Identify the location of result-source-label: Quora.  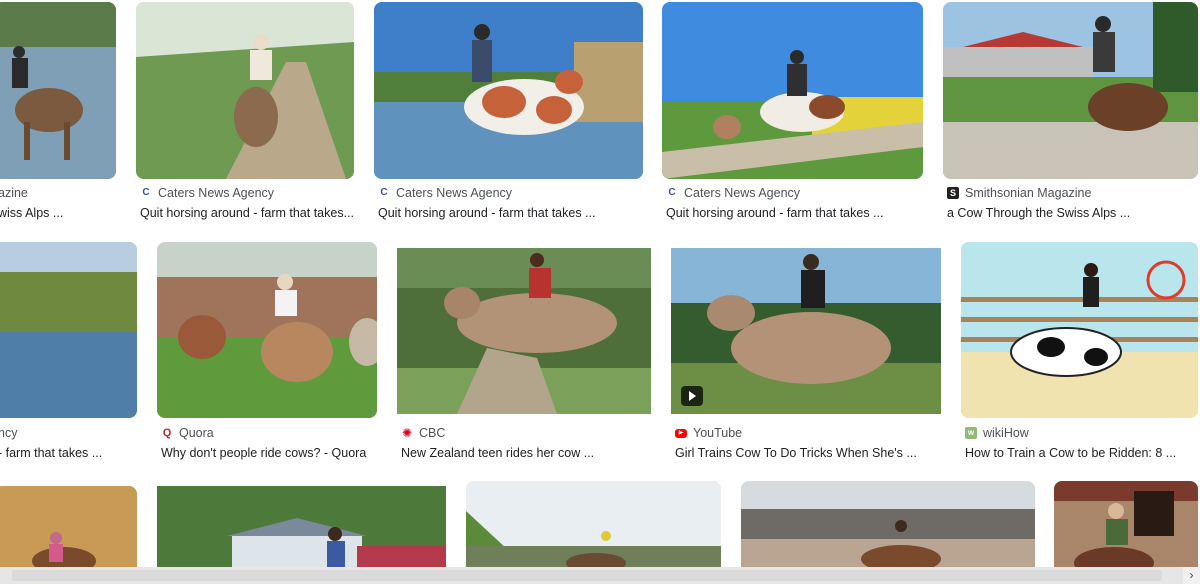
(196, 433).